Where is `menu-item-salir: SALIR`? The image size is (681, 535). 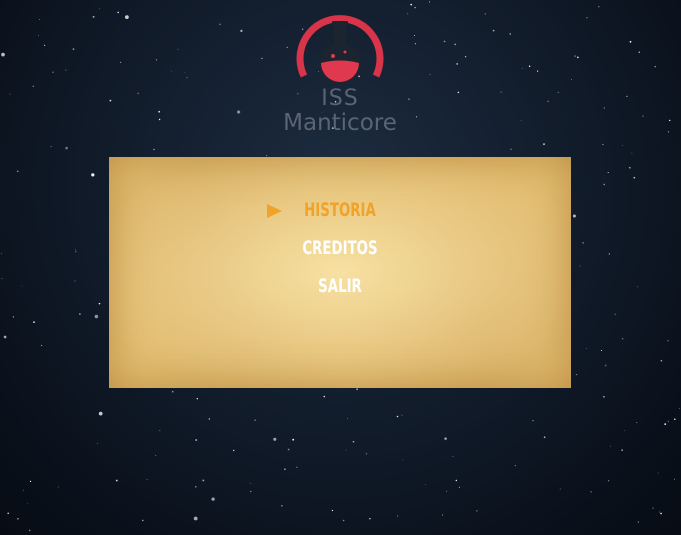
menu-item-salir: SALIR is located at coordinates (340, 286).